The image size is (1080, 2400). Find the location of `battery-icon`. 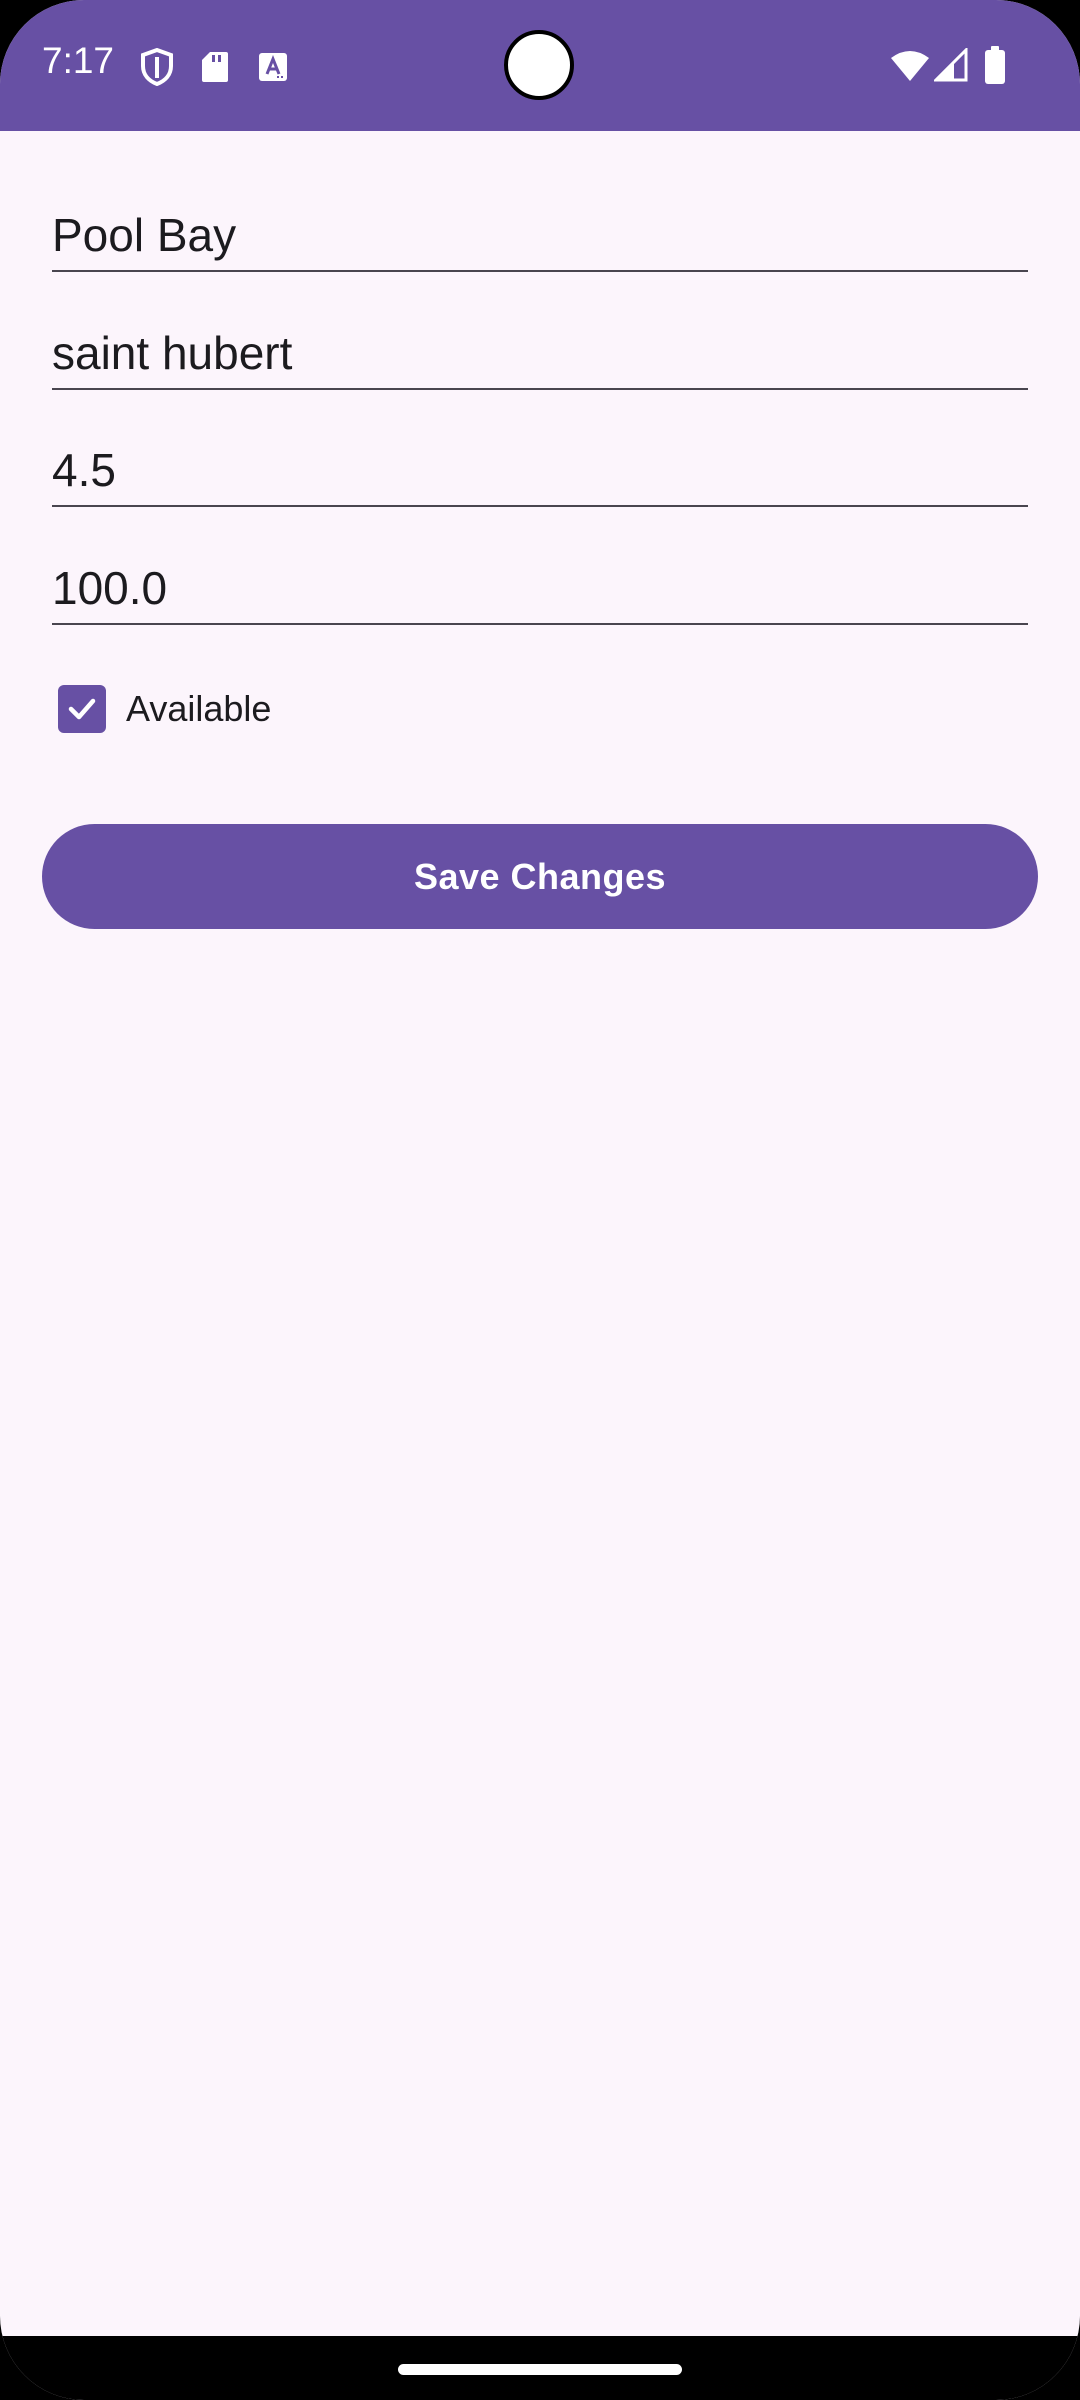

battery-icon is located at coordinates (995, 65).